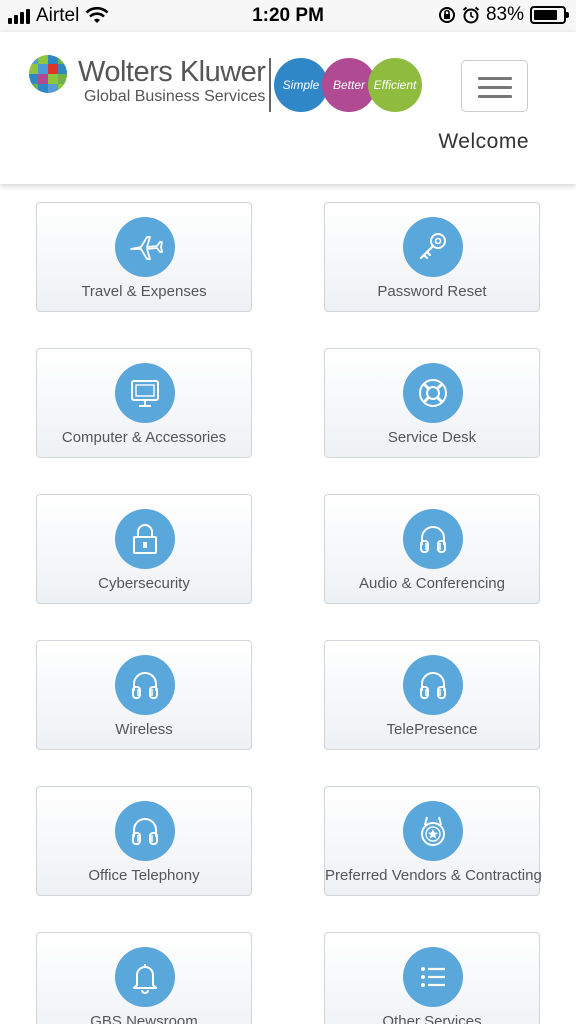  What do you see at coordinates (144, 729) in the screenshot?
I see `tile-label: Wireless` at bounding box center [144, 729].